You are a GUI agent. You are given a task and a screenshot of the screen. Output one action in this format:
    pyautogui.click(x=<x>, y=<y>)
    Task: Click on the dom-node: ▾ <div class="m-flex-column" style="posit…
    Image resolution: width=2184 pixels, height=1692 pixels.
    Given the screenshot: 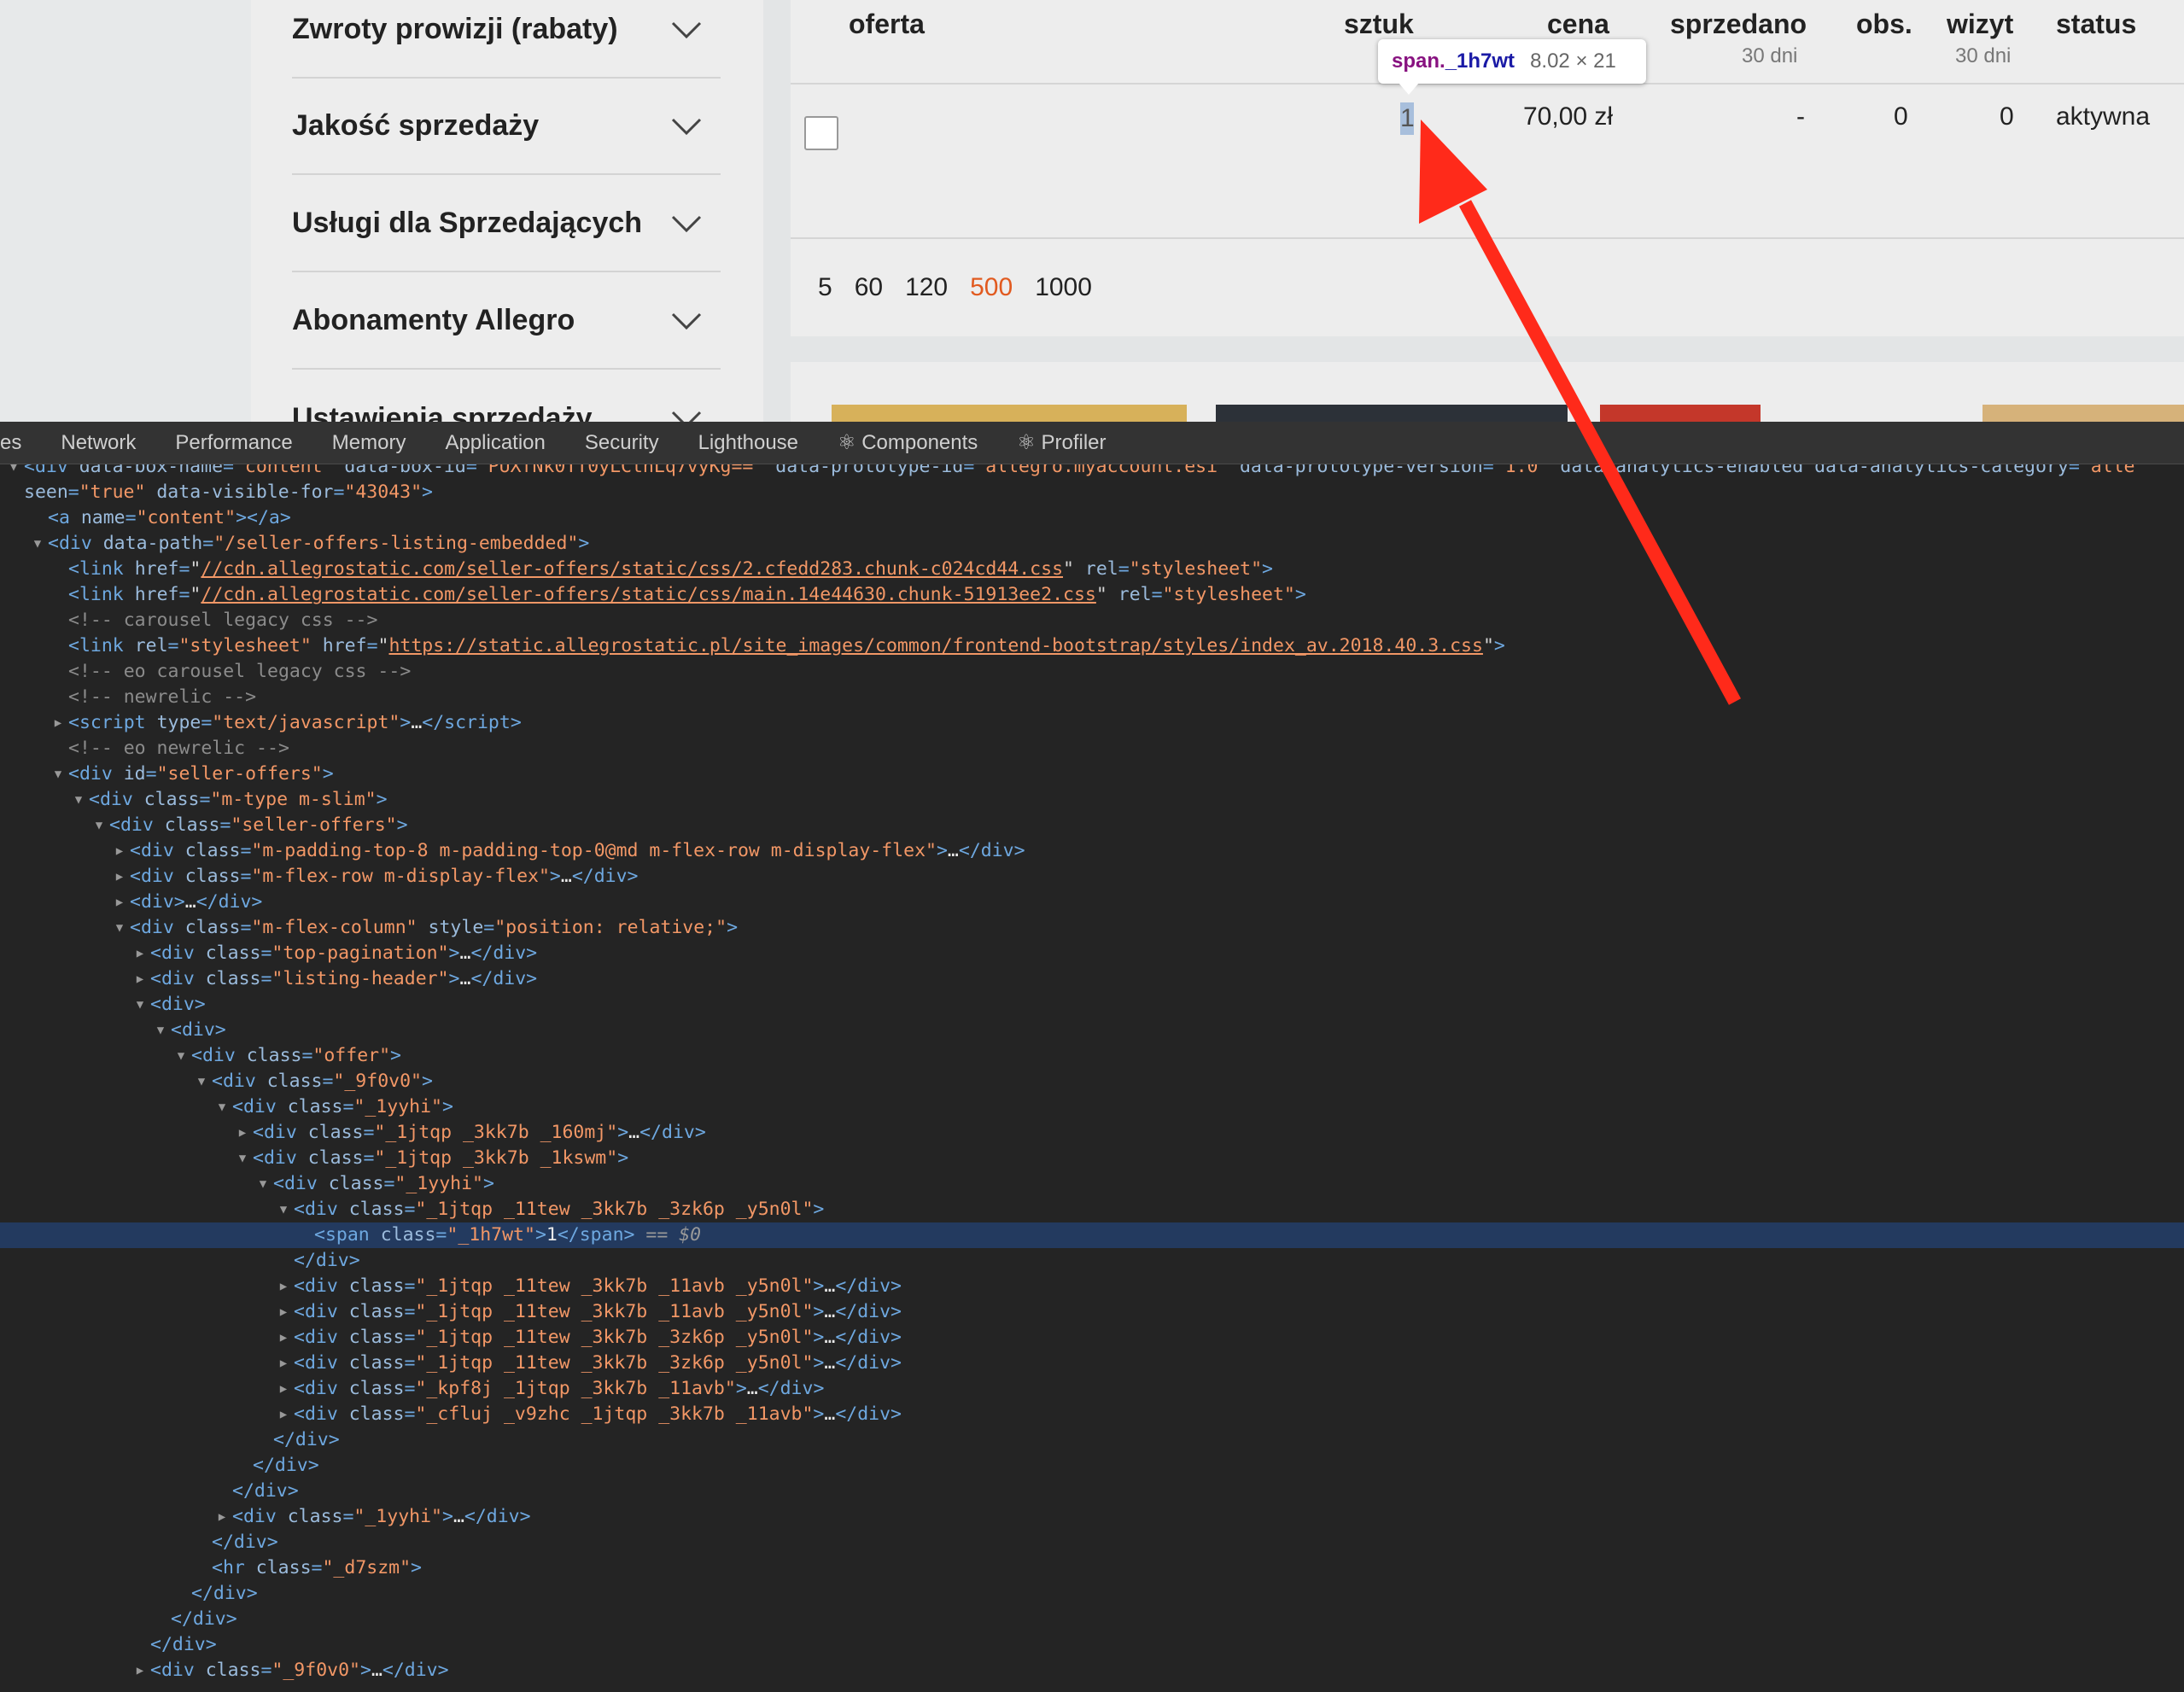 What is the action you would take?
    pyautogui.click(x=1092, y=928)
    